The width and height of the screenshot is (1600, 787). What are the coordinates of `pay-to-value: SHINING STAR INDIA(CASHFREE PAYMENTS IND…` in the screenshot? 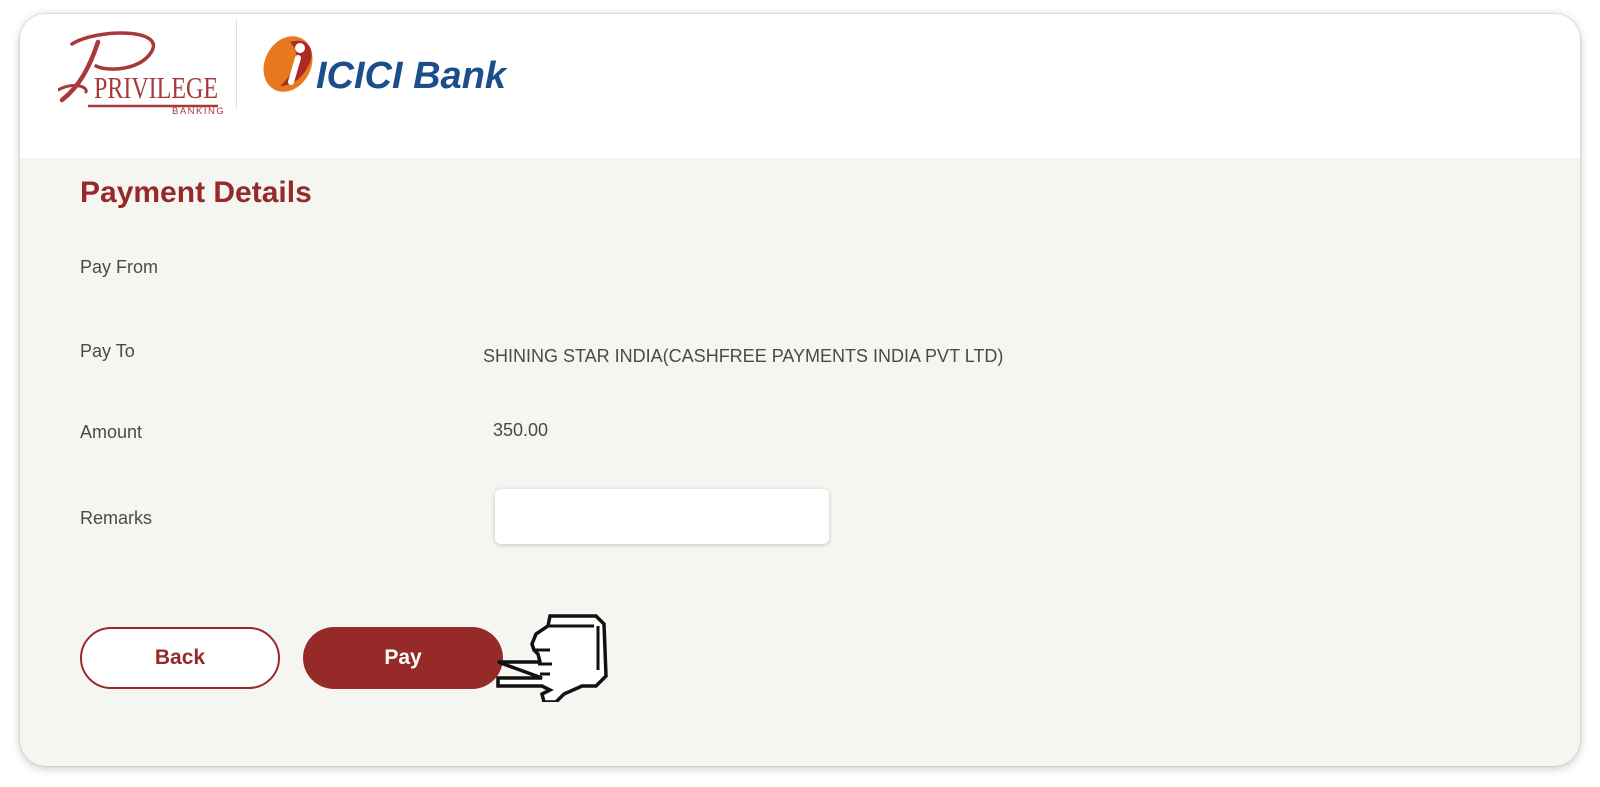 It's located at (743, 356).